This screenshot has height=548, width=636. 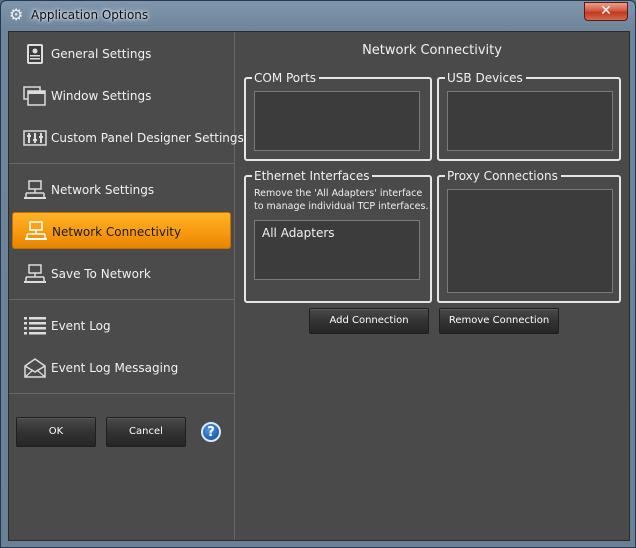 What do you see at coordinates (146, 432) in the screenshot?
I see `cancel-button: Cancel` at bounding box center [146, 432].